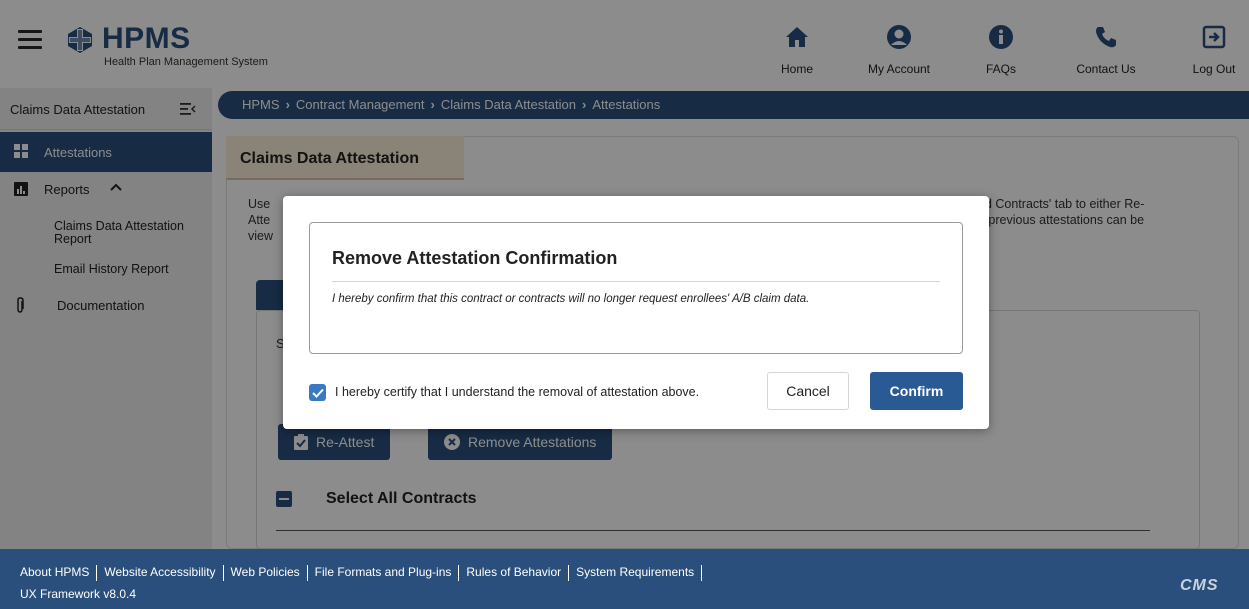 This screenshot has width=1249, height=609. I want to click on checkmark-icon, so click(317, 393).